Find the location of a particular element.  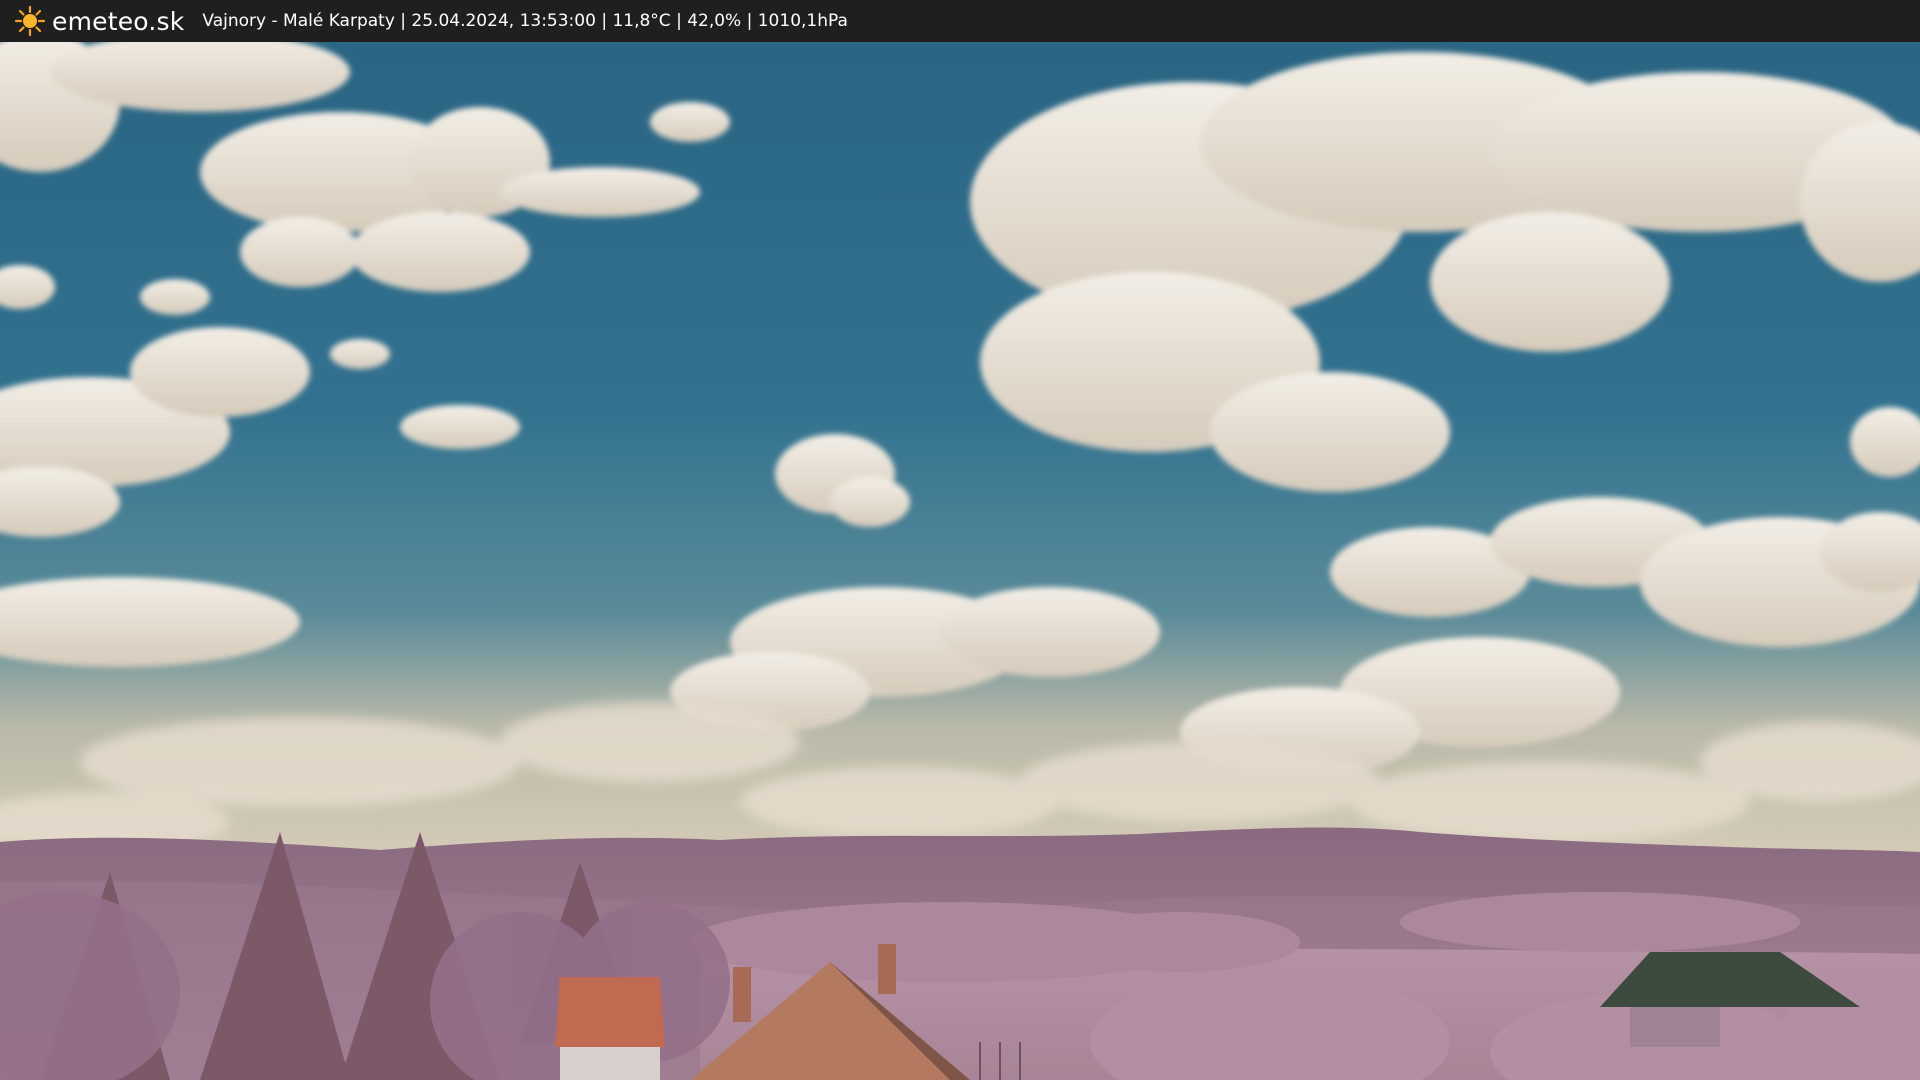

logo: emeteo.sk is located at coordinates (99, 21).